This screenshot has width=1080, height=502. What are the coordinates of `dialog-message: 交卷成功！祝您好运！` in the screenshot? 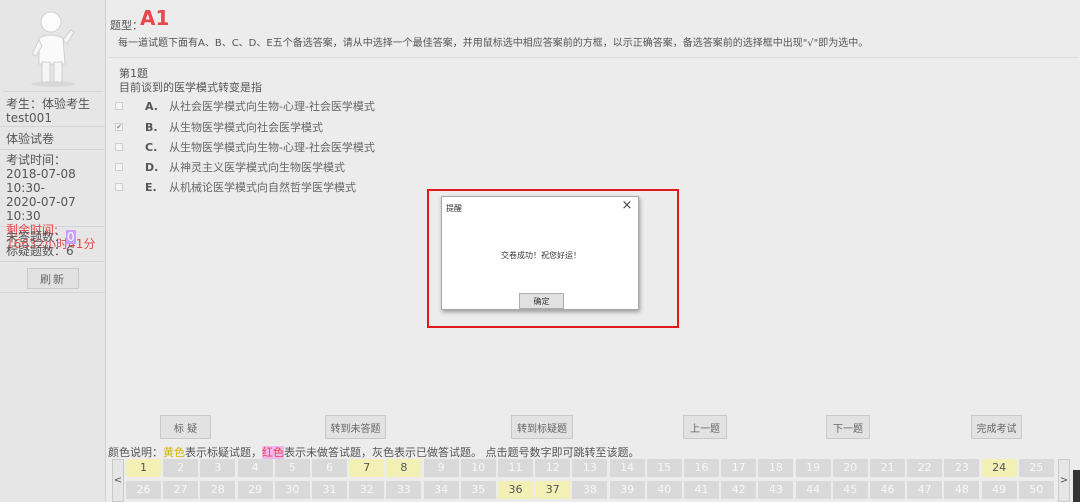 It's located at (541, 255).